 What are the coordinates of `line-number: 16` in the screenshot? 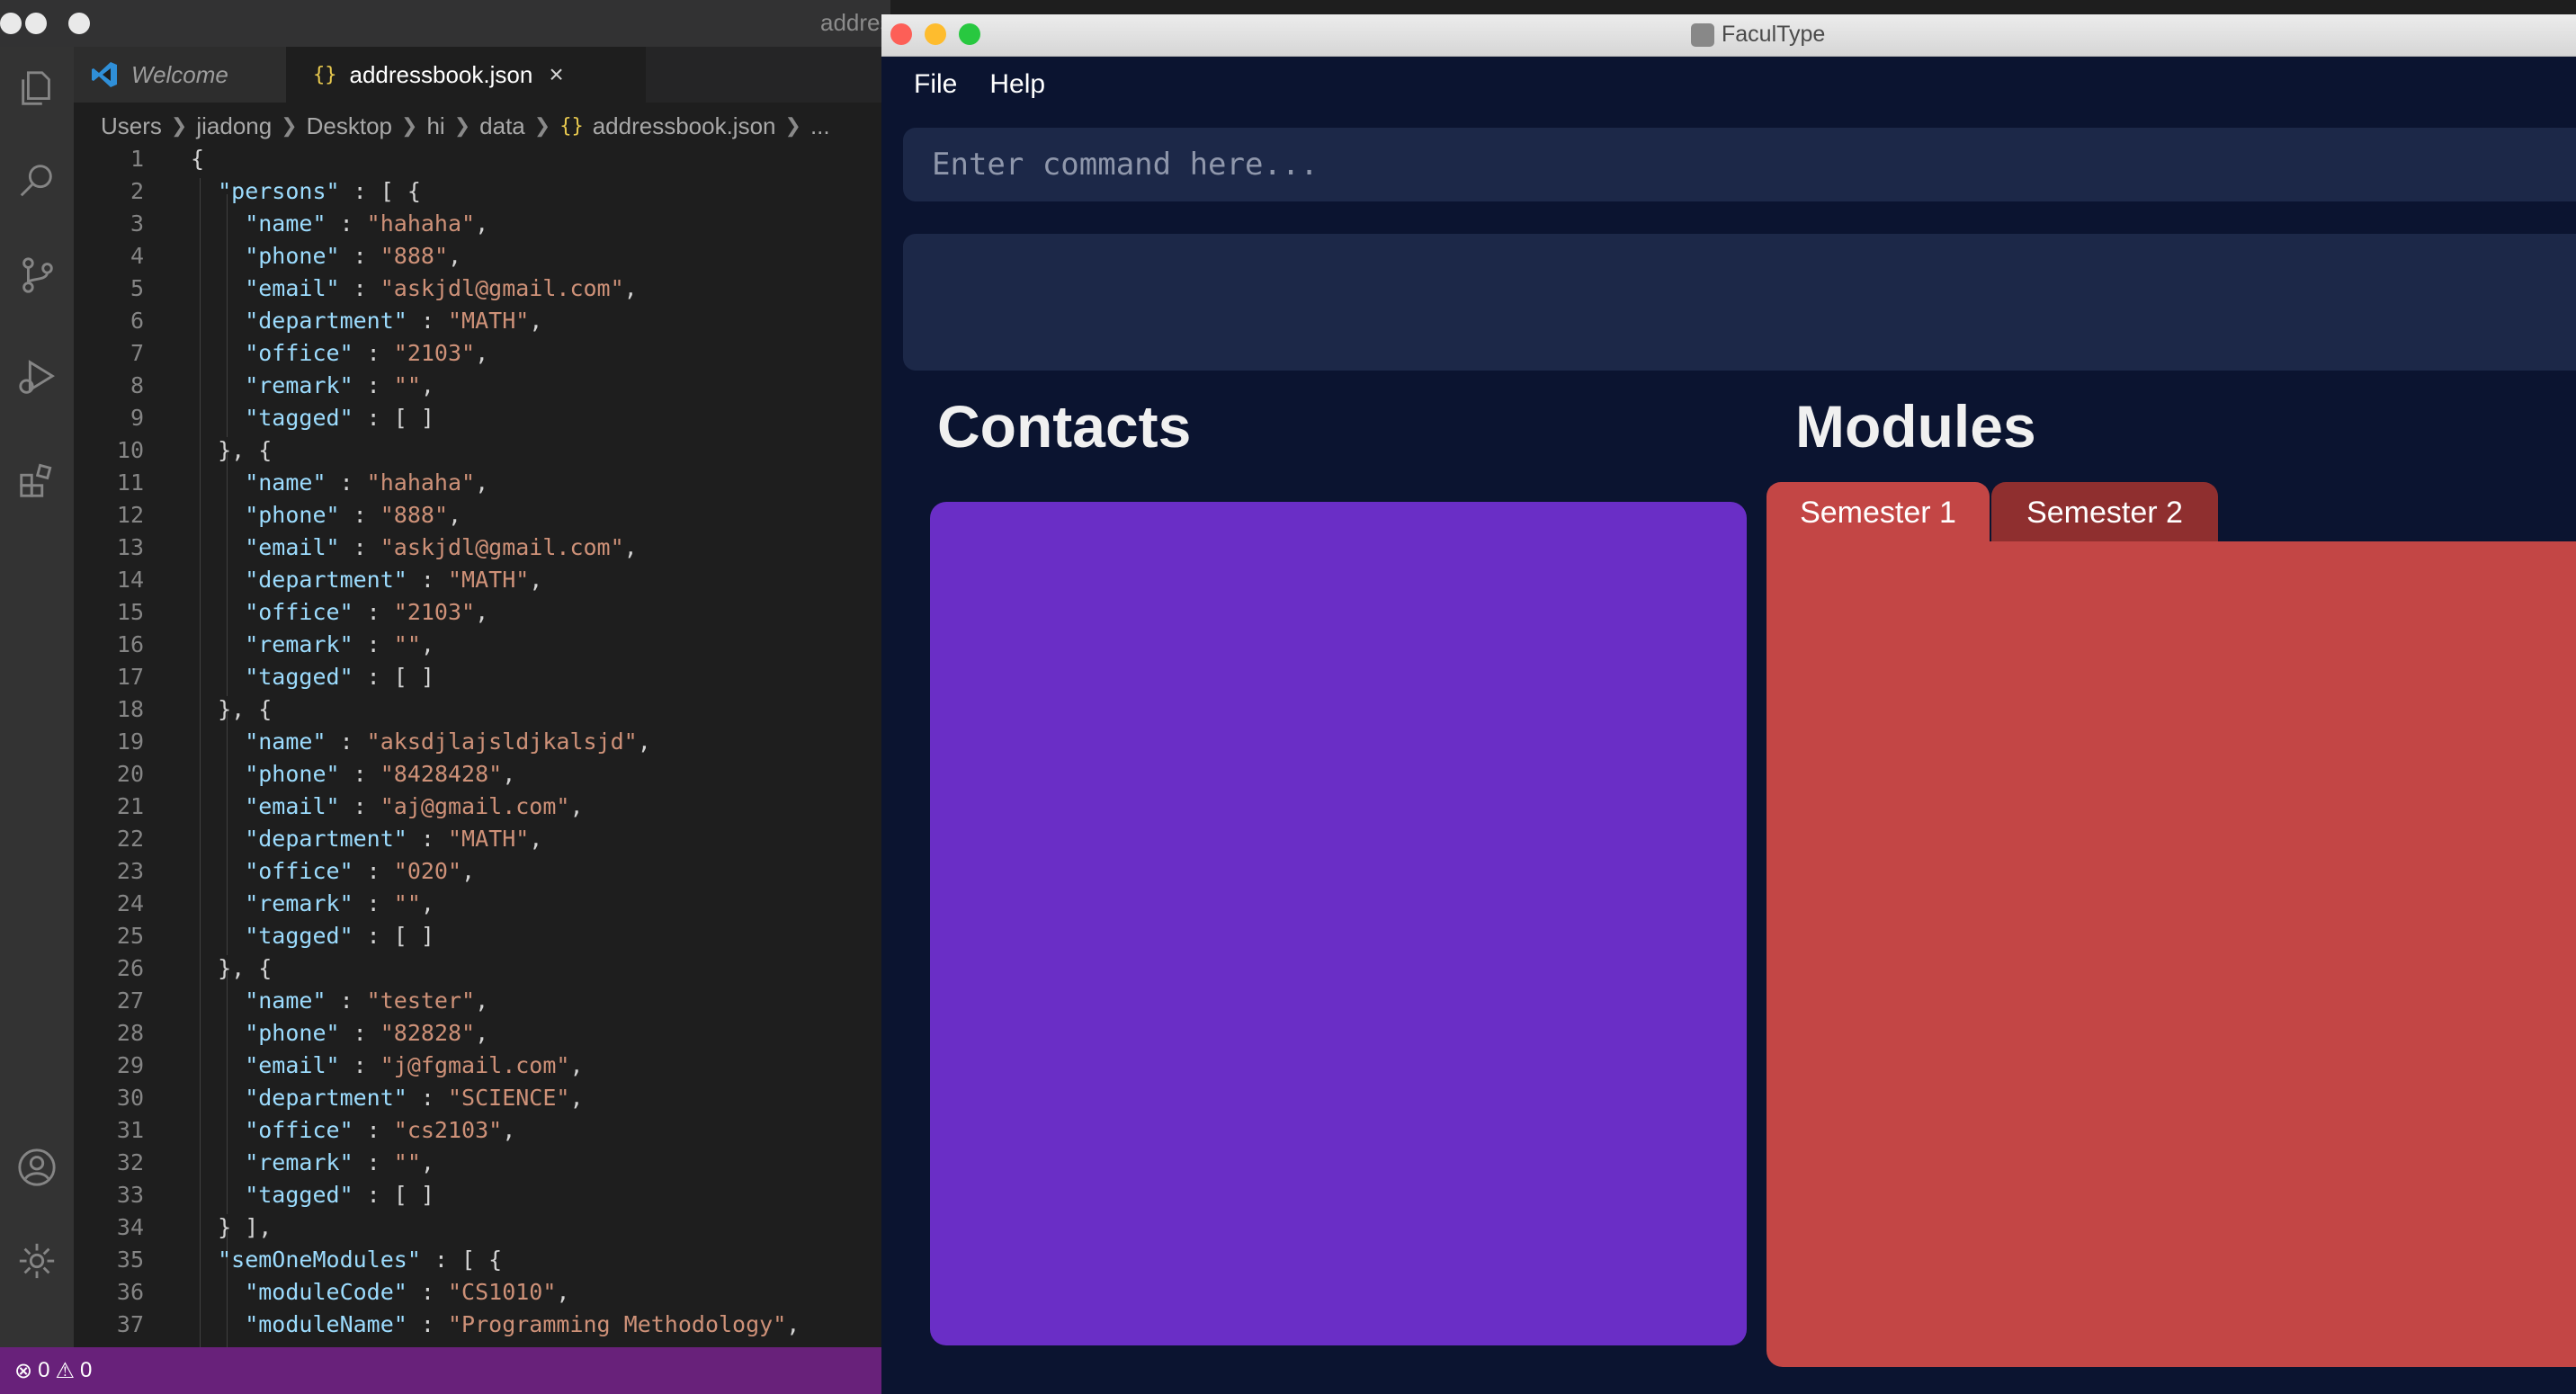 It's located at (130, 644).